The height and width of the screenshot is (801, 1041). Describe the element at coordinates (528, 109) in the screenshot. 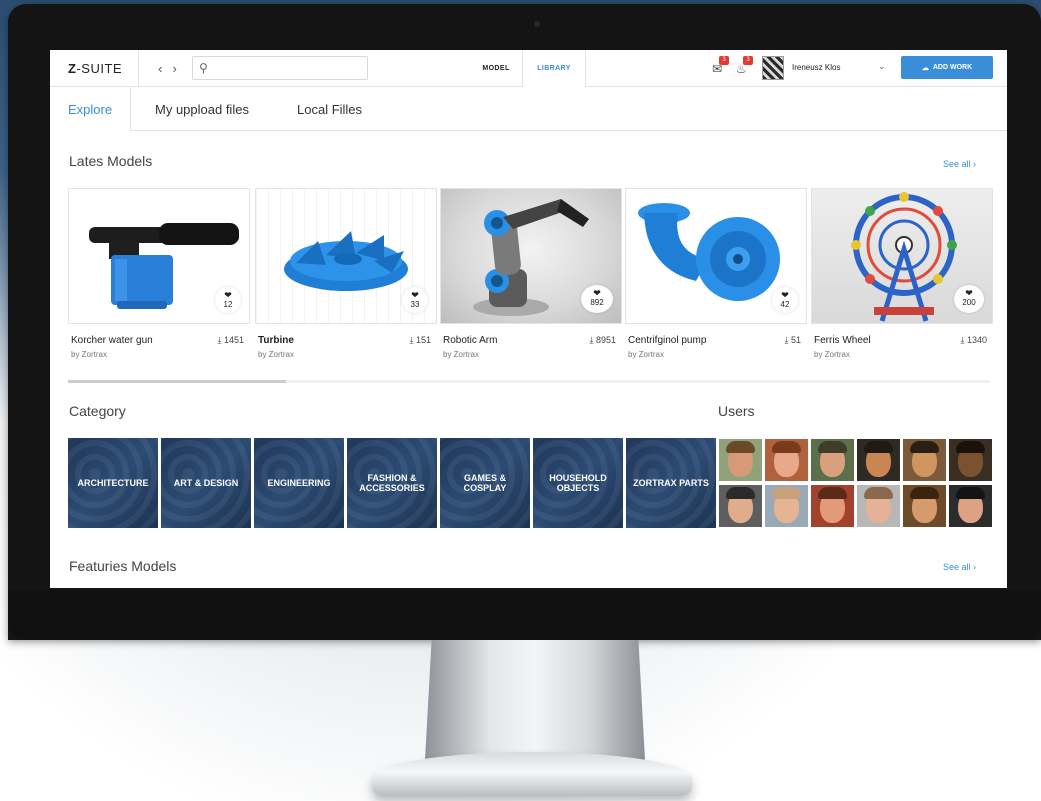

I see `content-tabs: Explore My uppload files Local Filles` at that location.